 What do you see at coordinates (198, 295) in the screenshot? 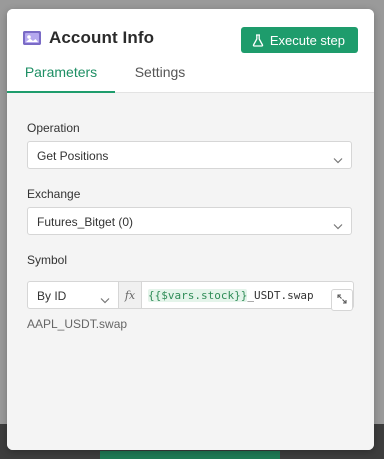
I see `expression-variable: {{$vars.stock}}` at bounding box center [198, 295].